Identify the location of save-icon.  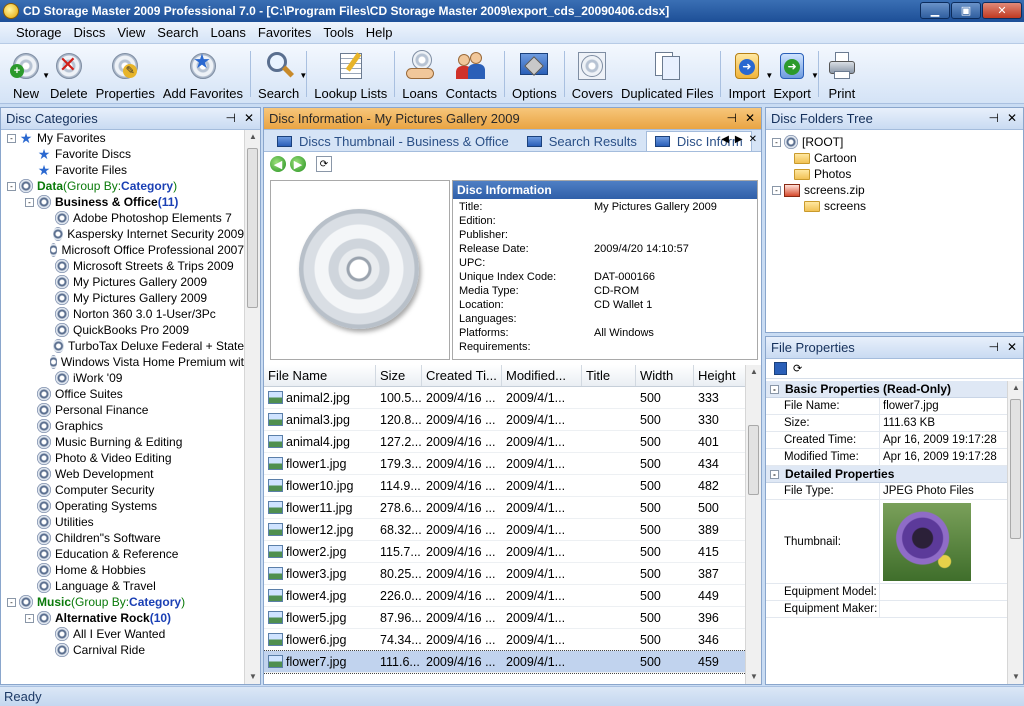
(780, 368).